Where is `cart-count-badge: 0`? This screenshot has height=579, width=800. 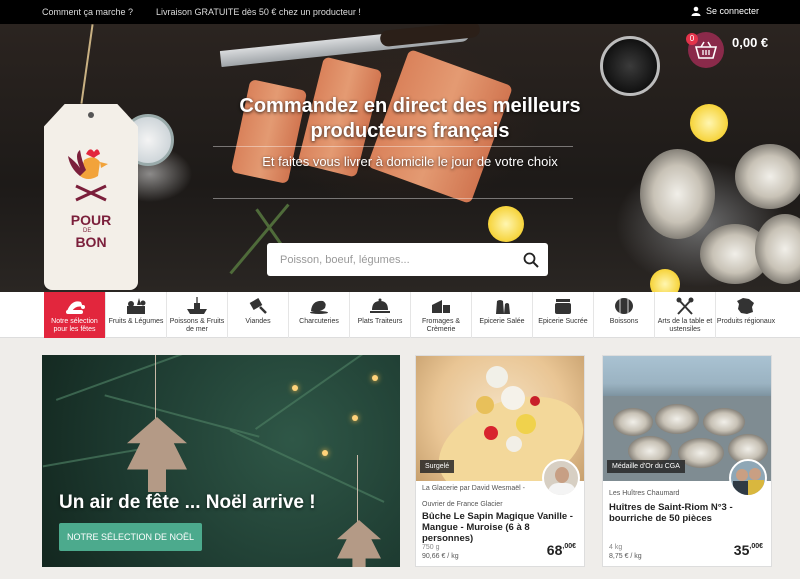
cart-count-badge: 0 is located at coordinates (692, 39).